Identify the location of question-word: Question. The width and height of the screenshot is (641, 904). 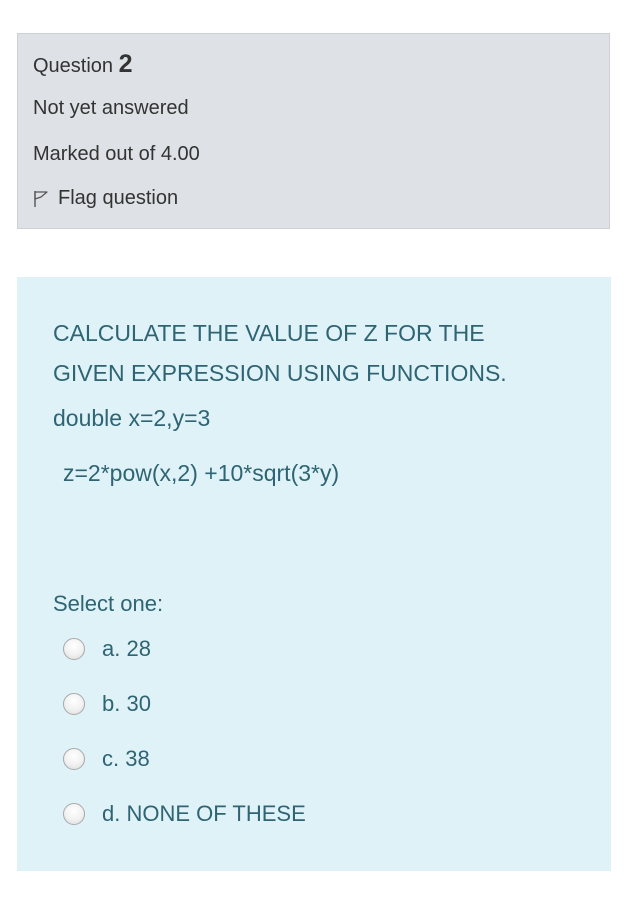
(73, 66).